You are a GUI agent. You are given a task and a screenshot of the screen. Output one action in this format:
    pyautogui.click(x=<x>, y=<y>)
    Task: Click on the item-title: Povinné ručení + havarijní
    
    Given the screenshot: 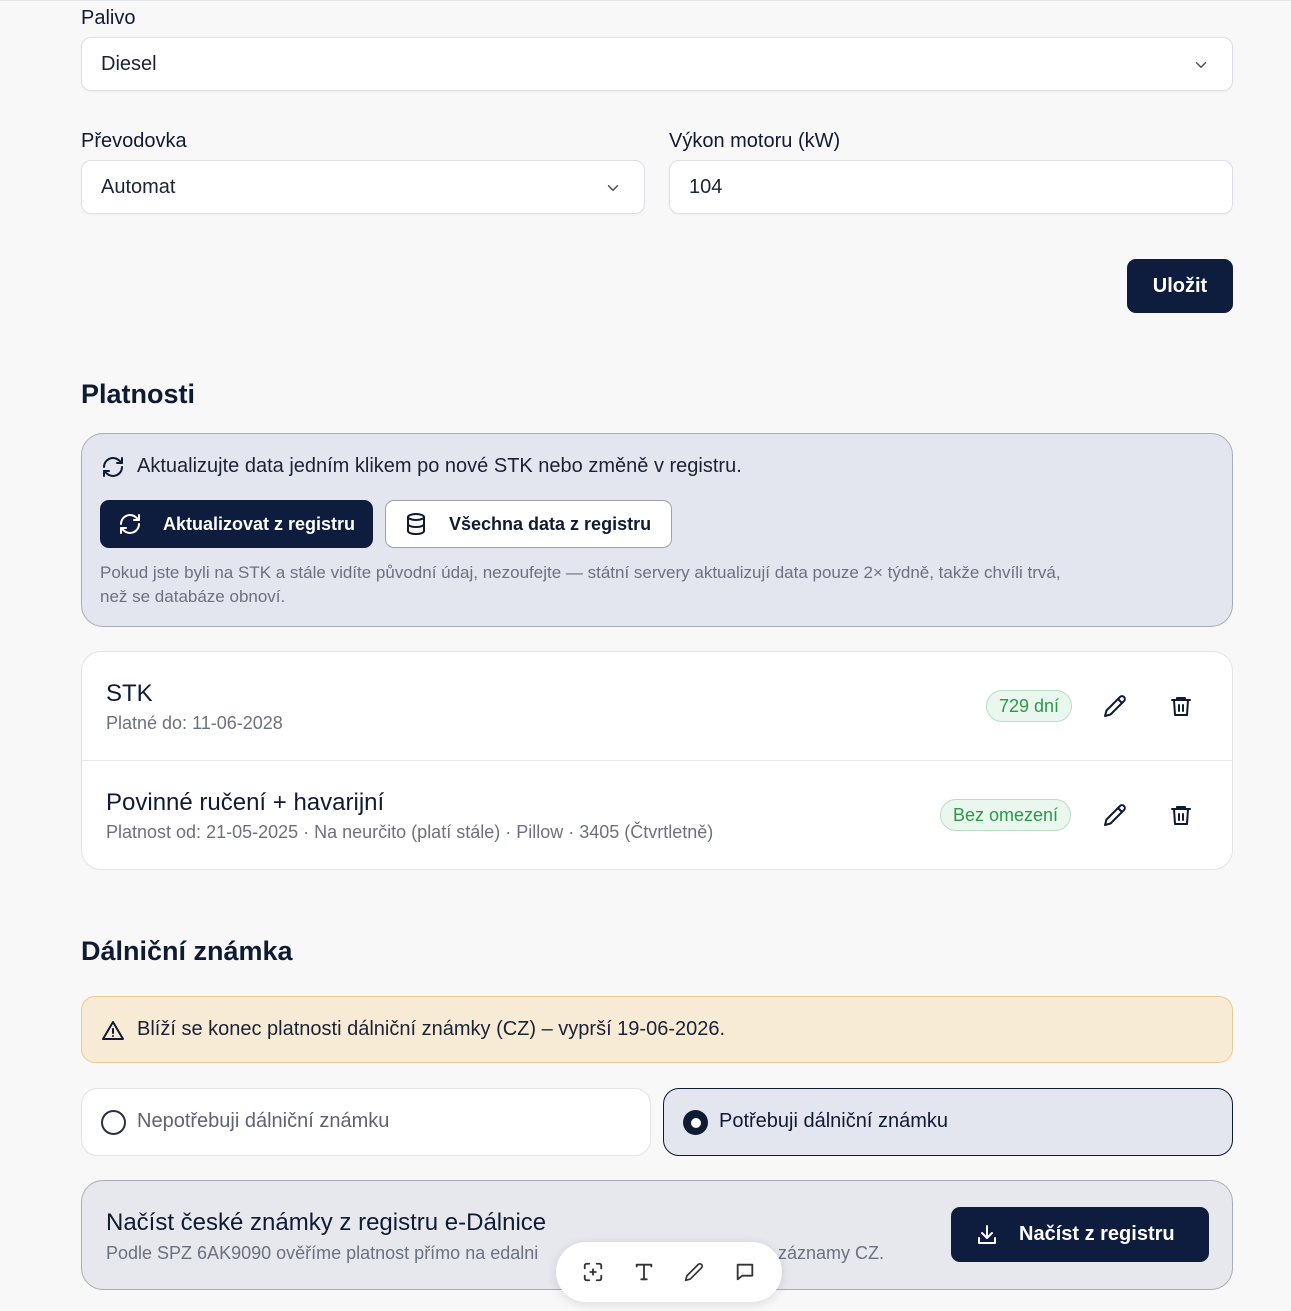 What is the action you would take?
    pyautogui.click(x=245, y=802)
    